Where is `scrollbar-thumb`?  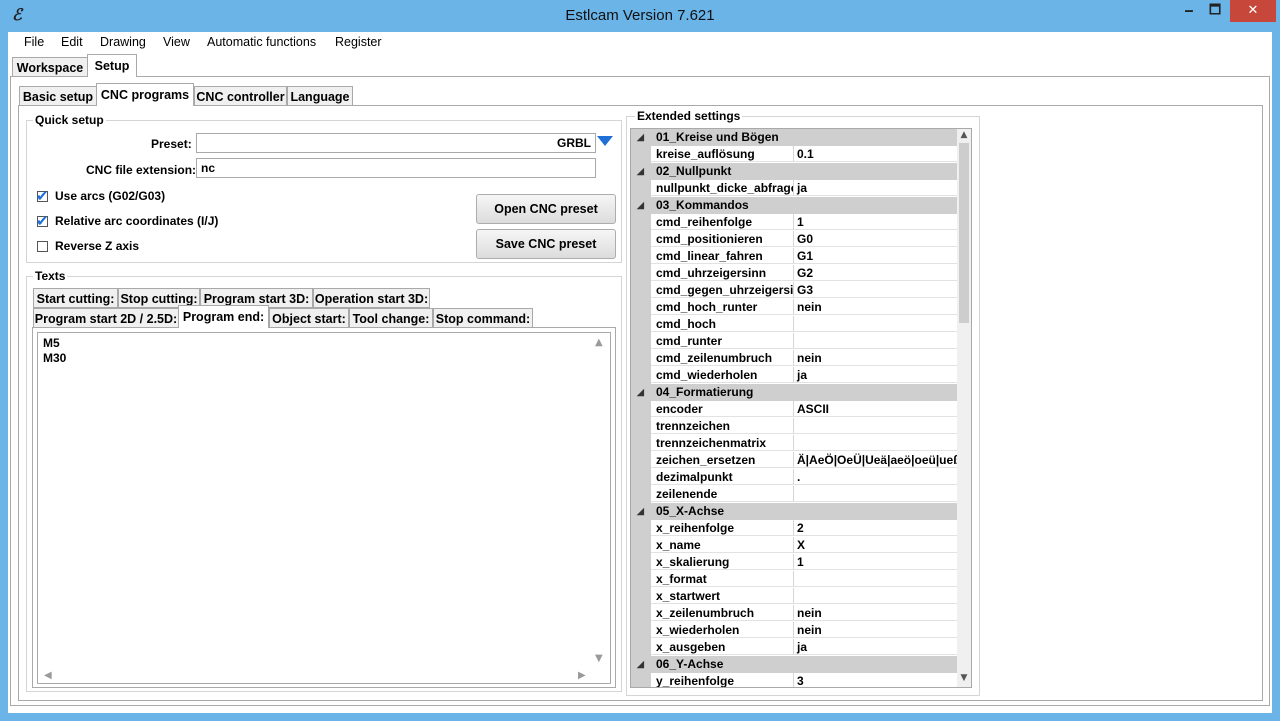
scrollbar-thumb is located at coordinates (964, 233).